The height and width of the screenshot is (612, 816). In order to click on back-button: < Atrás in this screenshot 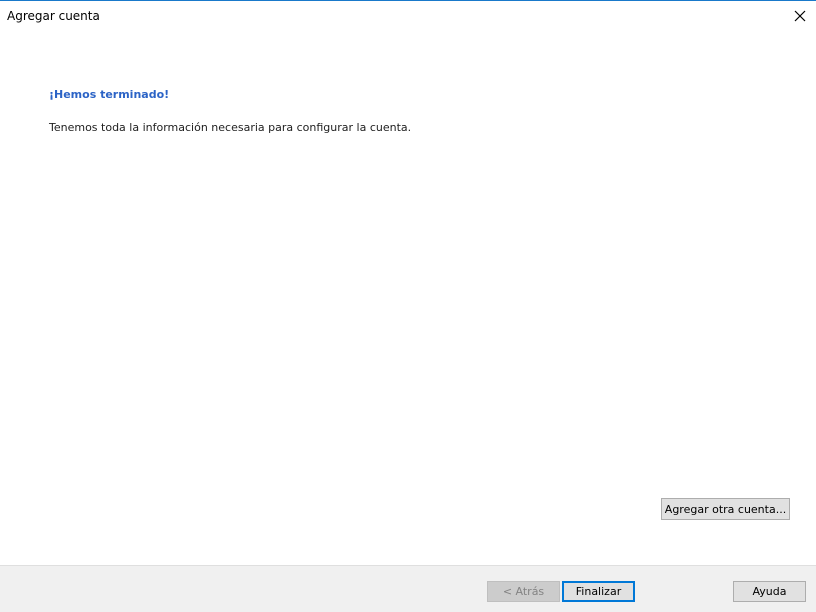, I will do `click(523, 591)`.